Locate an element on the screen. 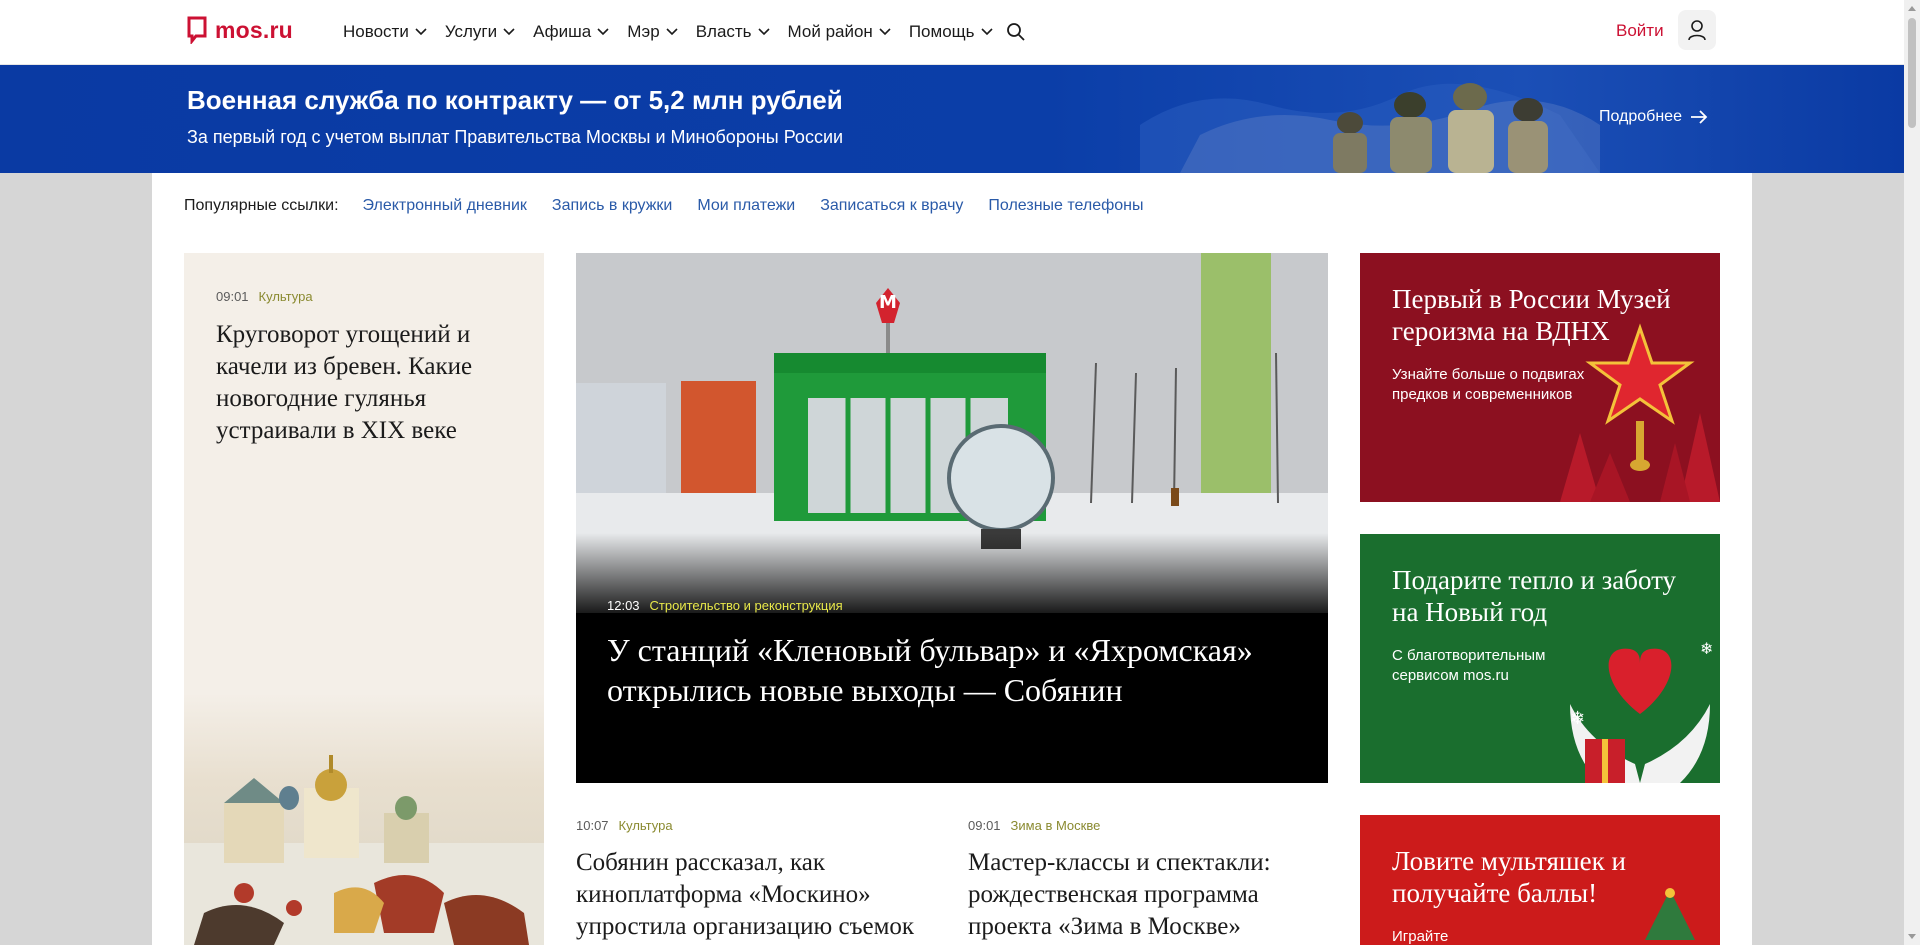  user-icon is located at coordinates (1697, 30).